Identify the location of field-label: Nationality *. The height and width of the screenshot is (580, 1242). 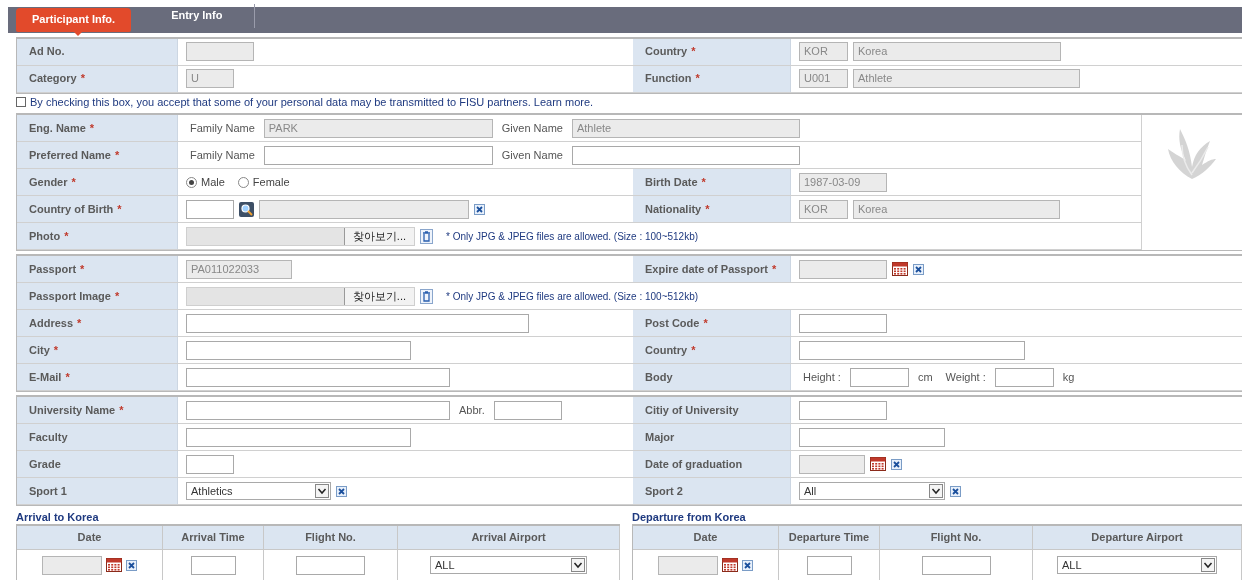
(677, 209).